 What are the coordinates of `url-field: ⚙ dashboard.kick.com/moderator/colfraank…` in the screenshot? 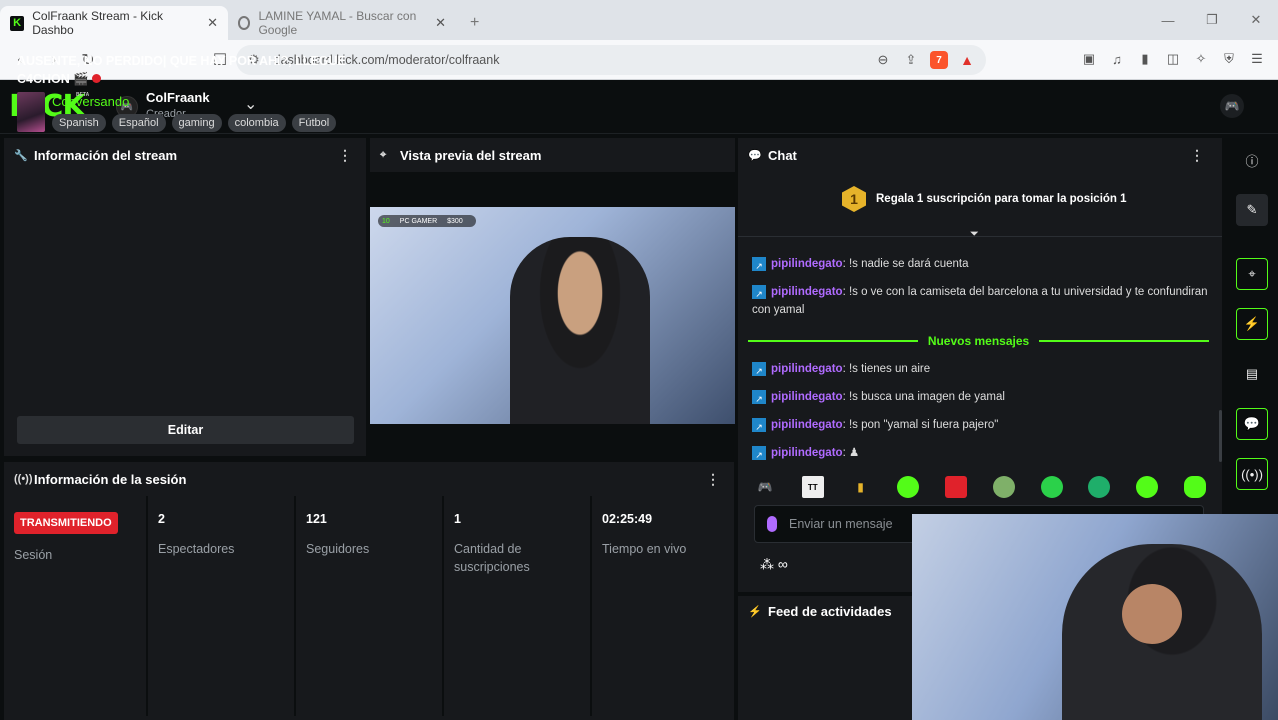 It's located at (611, 60).